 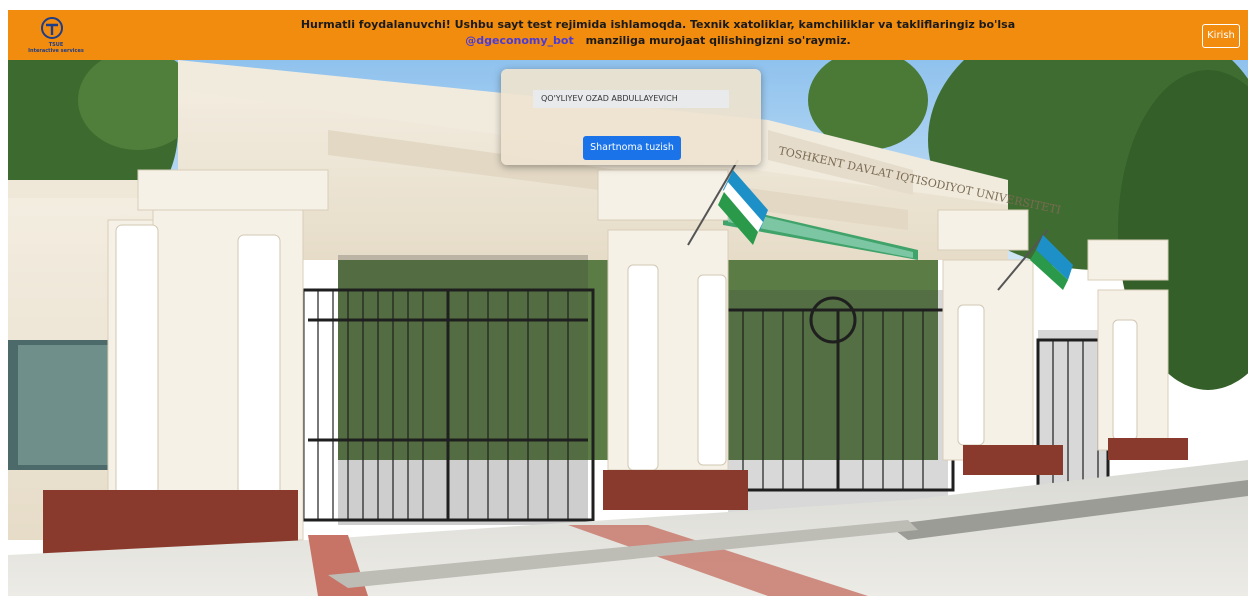 I want to click on telegram-bot-link: @dgeconomy_bot, so click(x=519, y=40).